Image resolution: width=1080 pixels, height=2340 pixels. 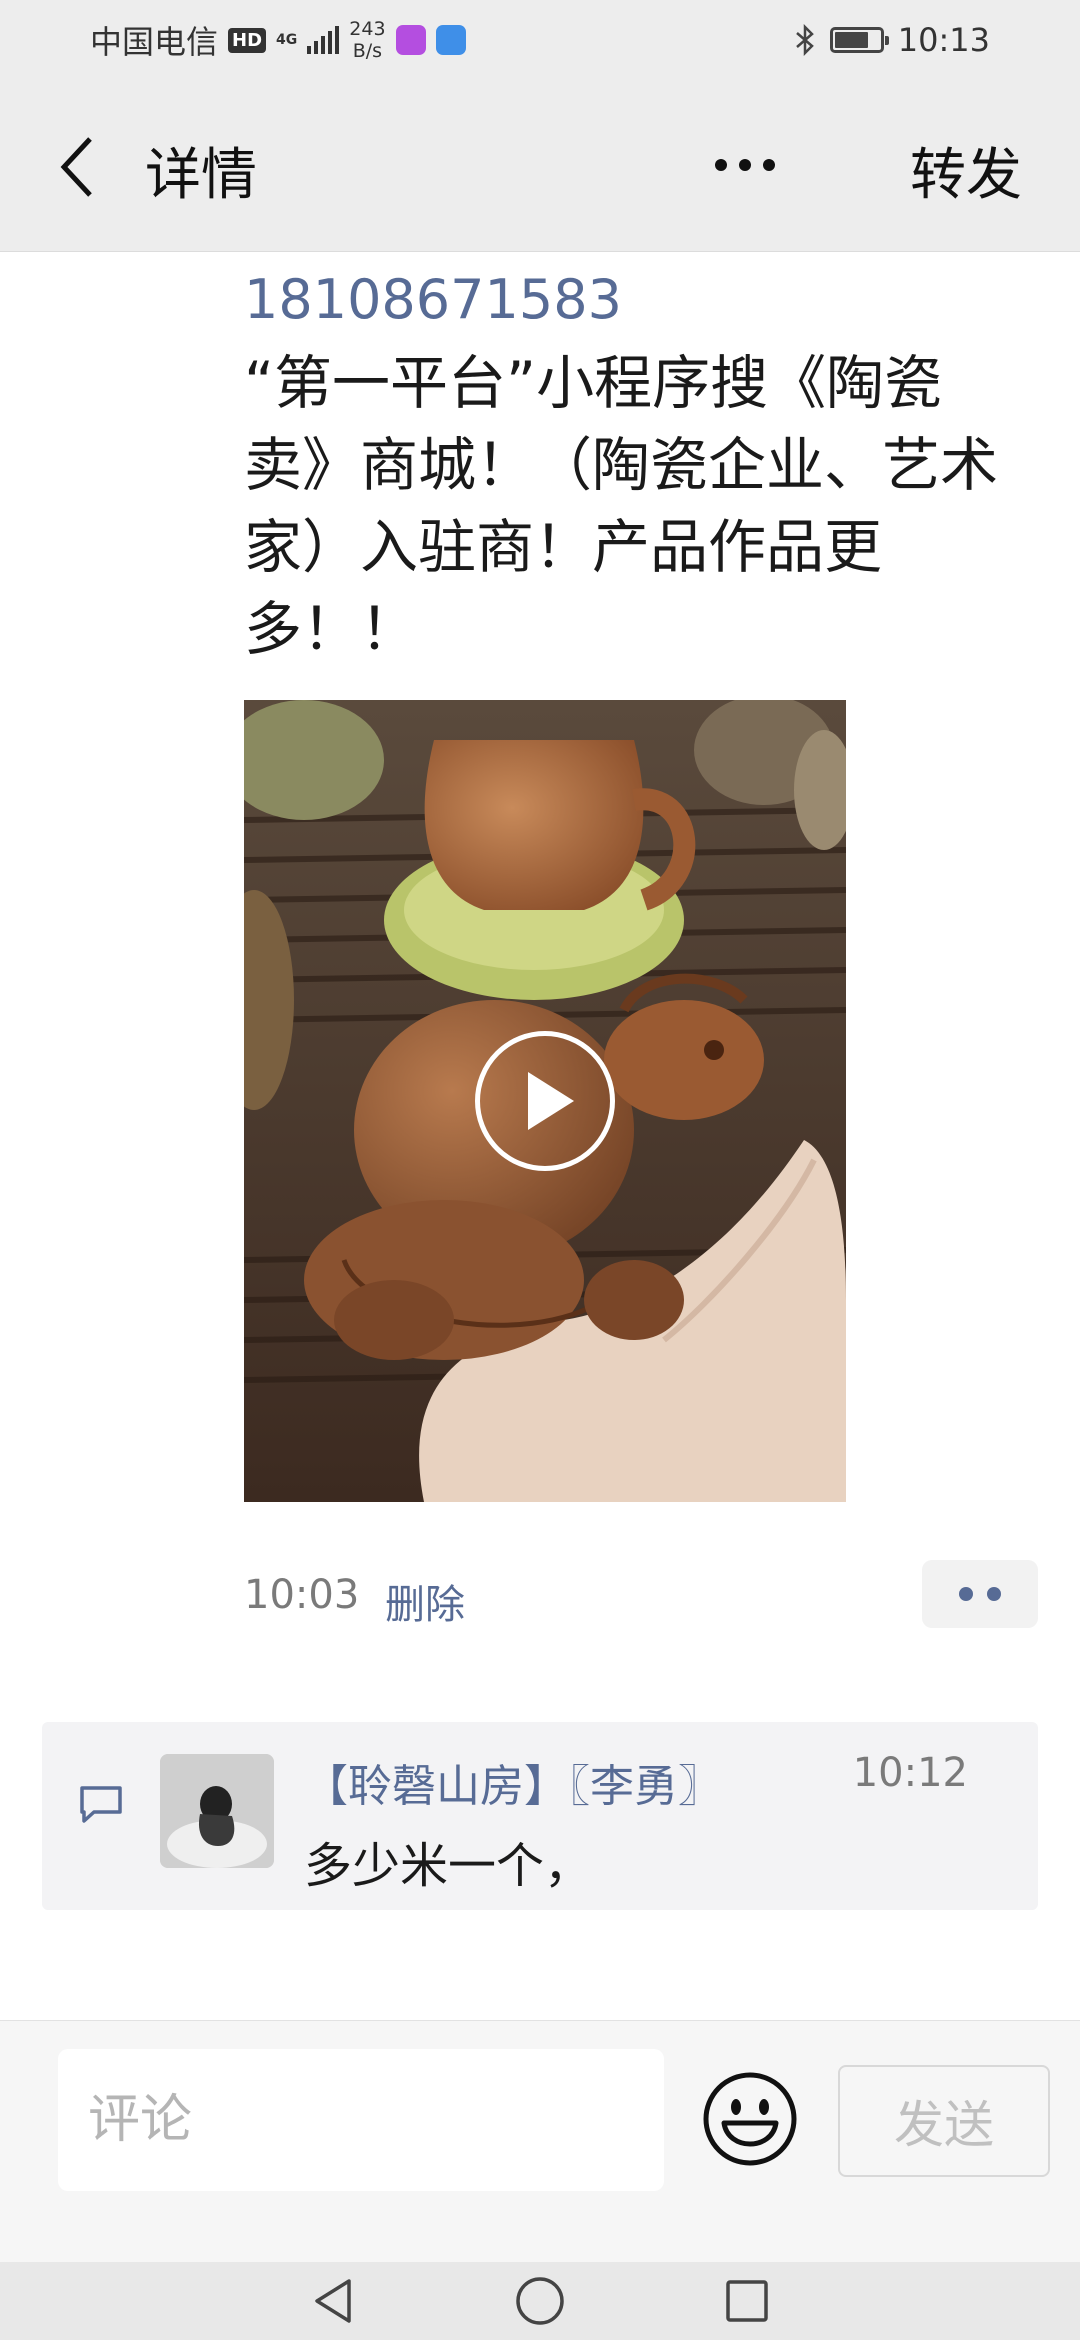 I want to click on bluetooth-icon, so click(x=804, y=40).